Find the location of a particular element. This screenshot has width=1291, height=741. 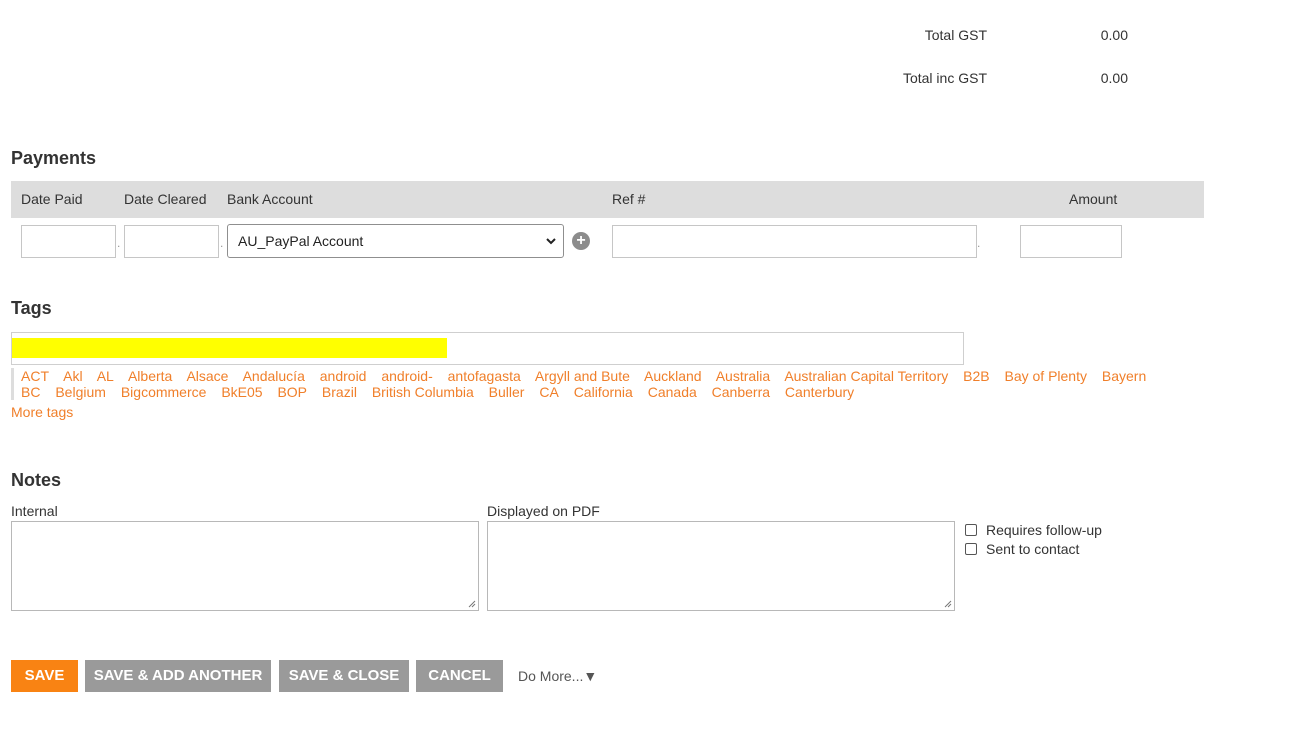

tag-link: CA is located at coordinates (548, 392).